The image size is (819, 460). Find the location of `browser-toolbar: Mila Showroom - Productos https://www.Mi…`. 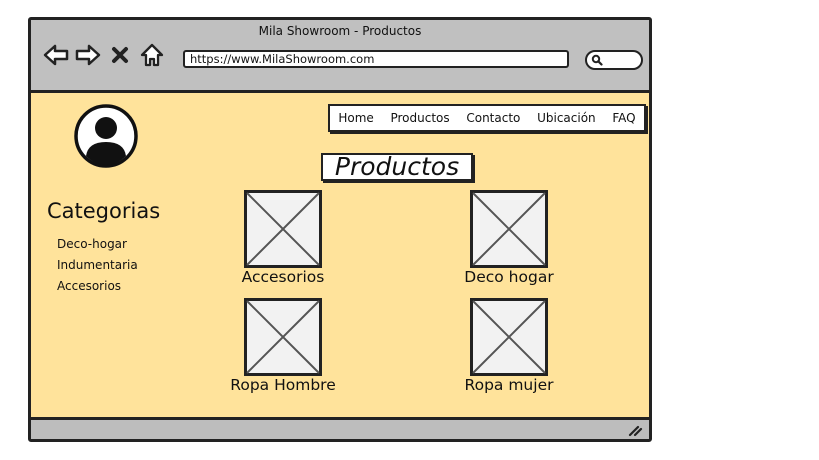

browser-toolbar: Mila Showroom - Productos https://www.Mi… is located at coordinates (340, 56).